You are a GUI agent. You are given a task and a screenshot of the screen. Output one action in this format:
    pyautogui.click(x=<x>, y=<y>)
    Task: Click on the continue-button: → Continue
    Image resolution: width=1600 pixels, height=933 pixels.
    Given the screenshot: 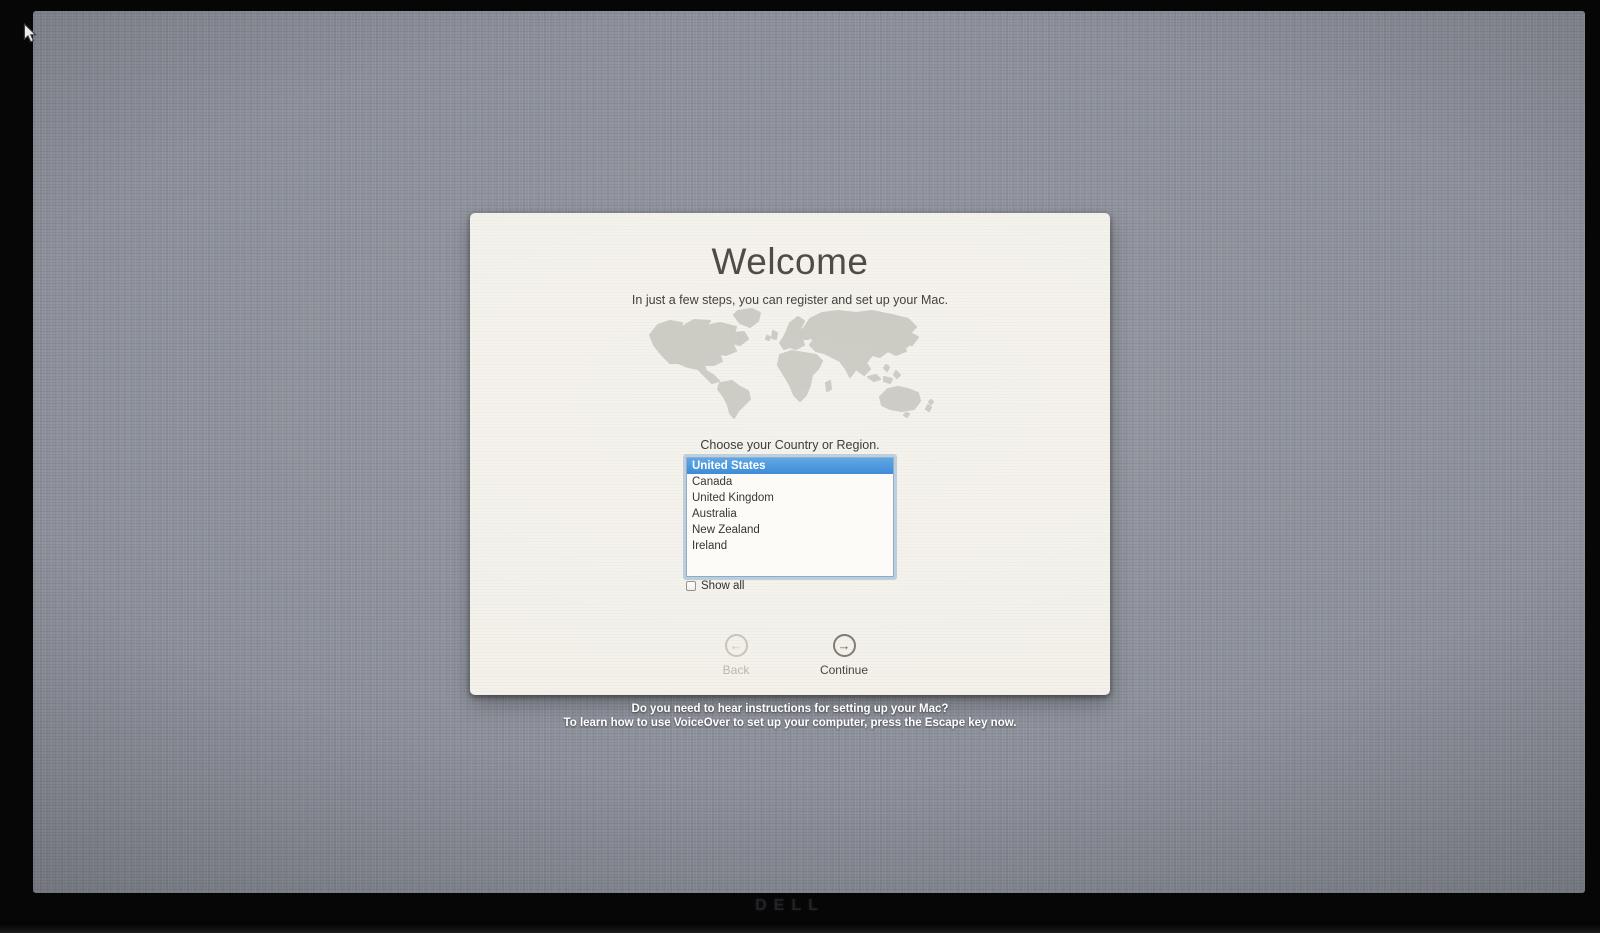 What is the action you would take?
    pyautogui.click(x=844, y=655)
    